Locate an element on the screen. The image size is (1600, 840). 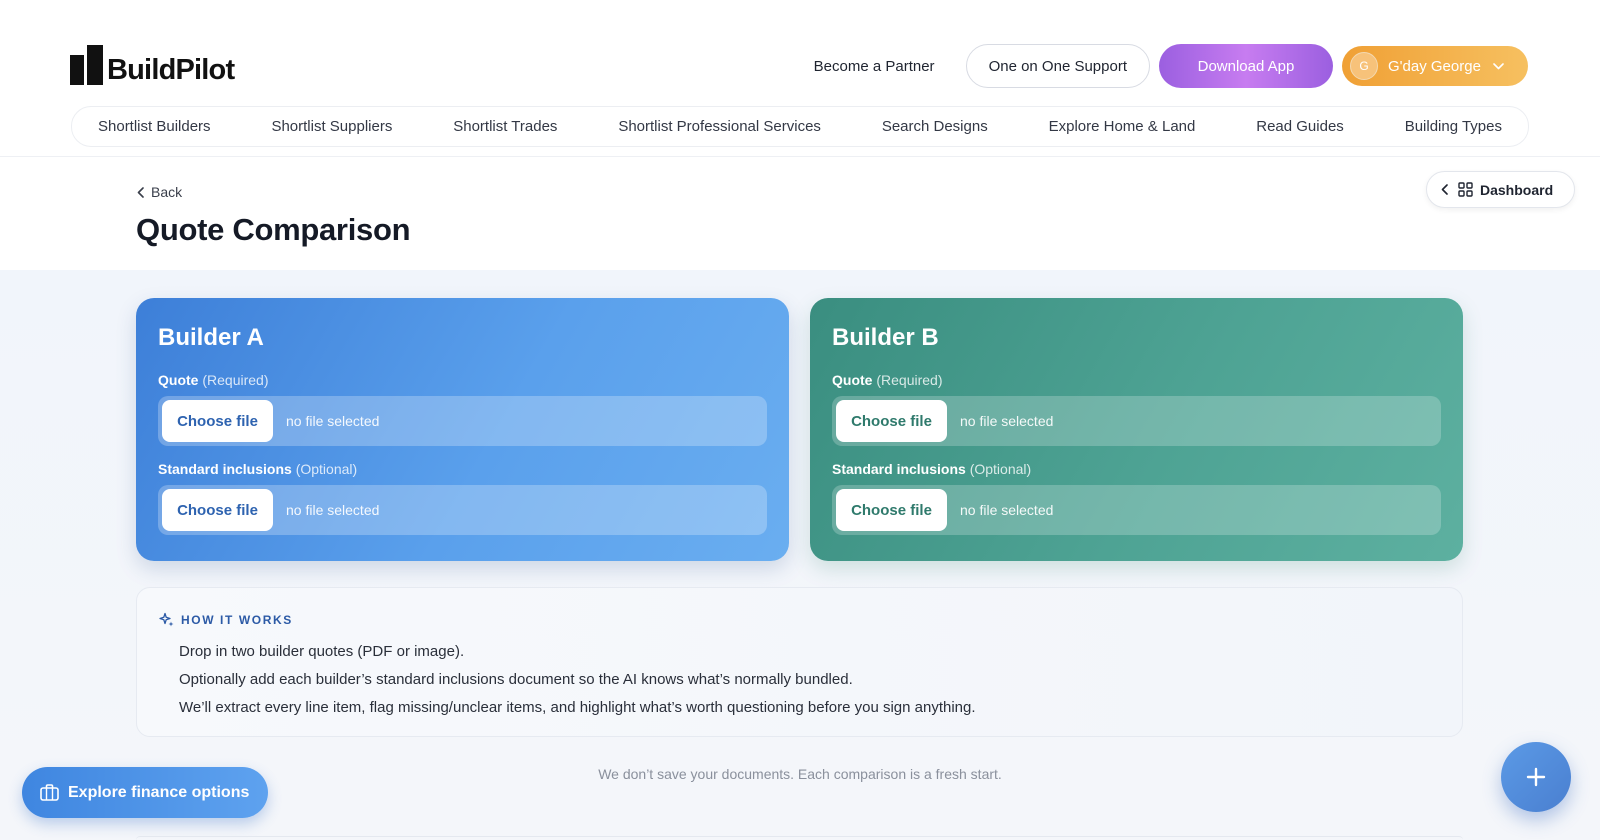
plus-icon is located at coordinates (1536, 777).